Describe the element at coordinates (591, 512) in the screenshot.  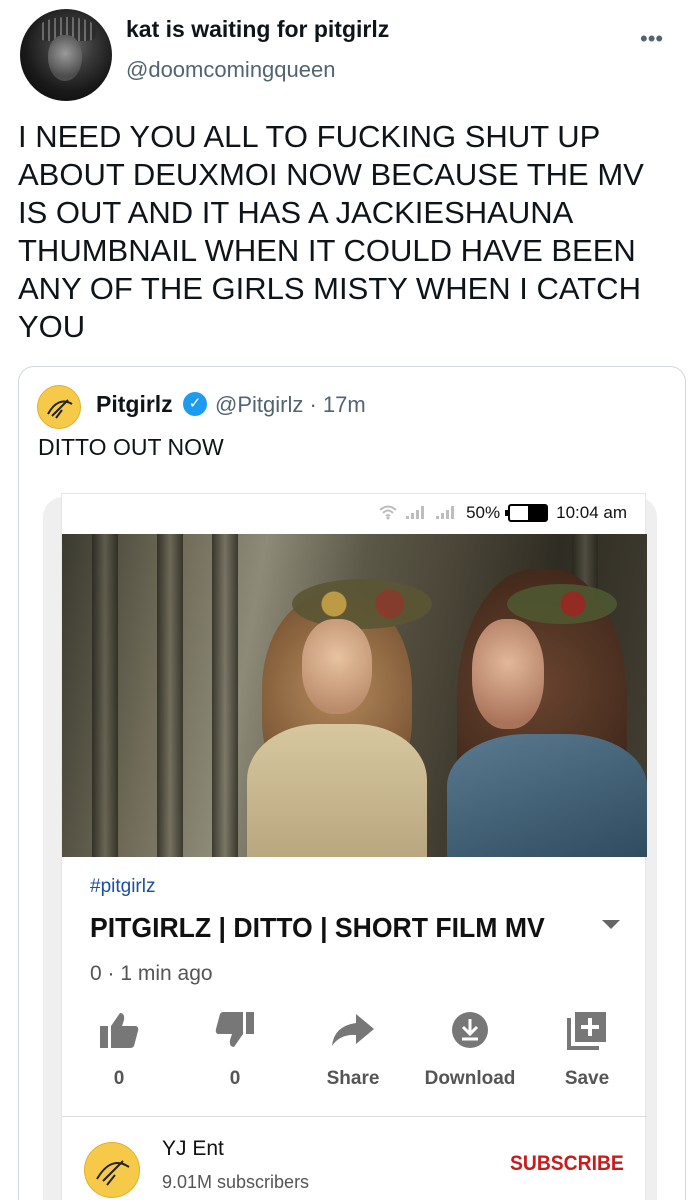
I see `status-time: 10:04 am` at that location.